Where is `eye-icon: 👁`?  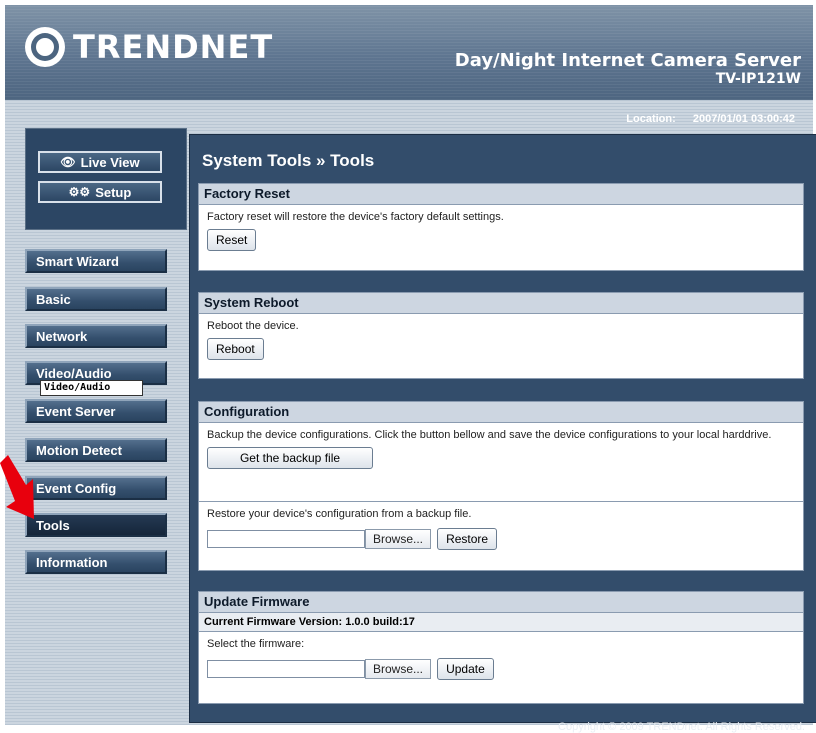
eye-icon: 👁 is located at coordinates (68, 162).